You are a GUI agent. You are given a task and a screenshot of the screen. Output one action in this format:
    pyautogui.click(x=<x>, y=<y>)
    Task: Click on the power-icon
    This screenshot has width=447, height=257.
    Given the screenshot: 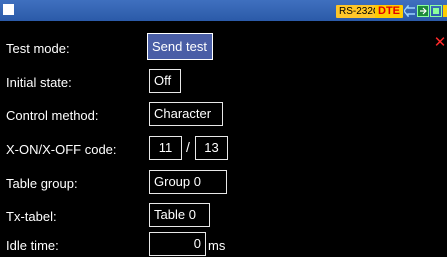 What is the action you would take?
    pyautogui.click(x=445, y=11)
    